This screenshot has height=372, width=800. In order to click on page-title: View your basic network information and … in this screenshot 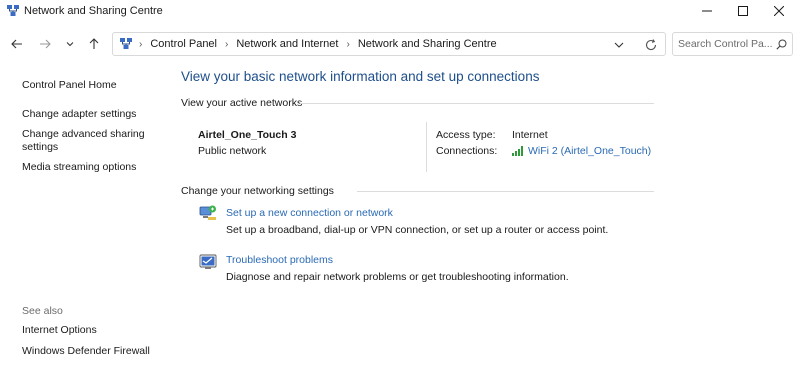, I will do `click(360, 76)`.